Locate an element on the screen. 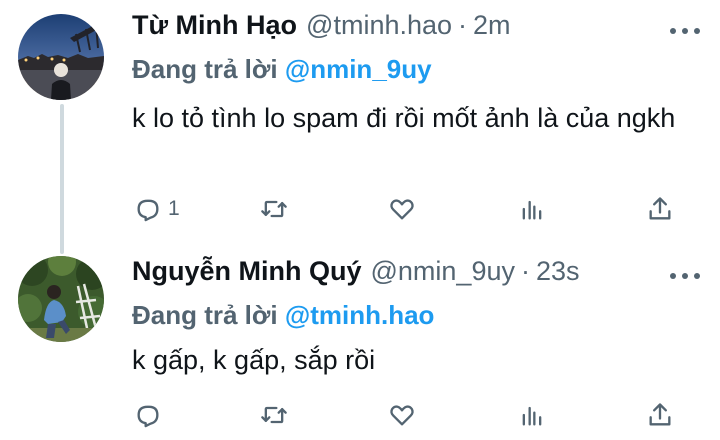  timestamp: 23s is located at coordinates (558, 271).